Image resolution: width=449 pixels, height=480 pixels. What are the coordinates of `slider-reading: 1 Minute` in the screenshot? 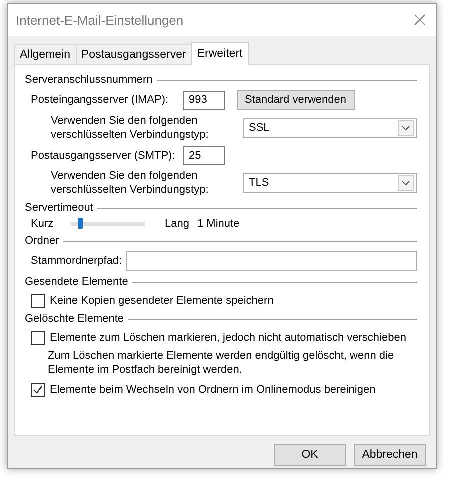 It's located at (218, 224).